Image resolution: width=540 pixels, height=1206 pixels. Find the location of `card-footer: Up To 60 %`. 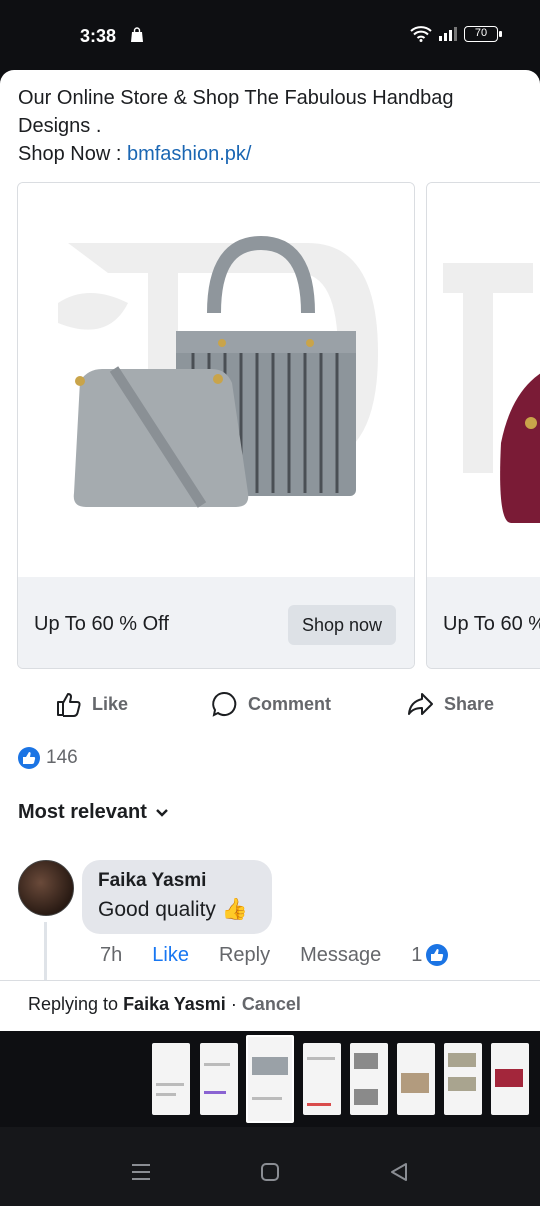

card-footer: Up To 60 % is located at coordinates (483, 622).